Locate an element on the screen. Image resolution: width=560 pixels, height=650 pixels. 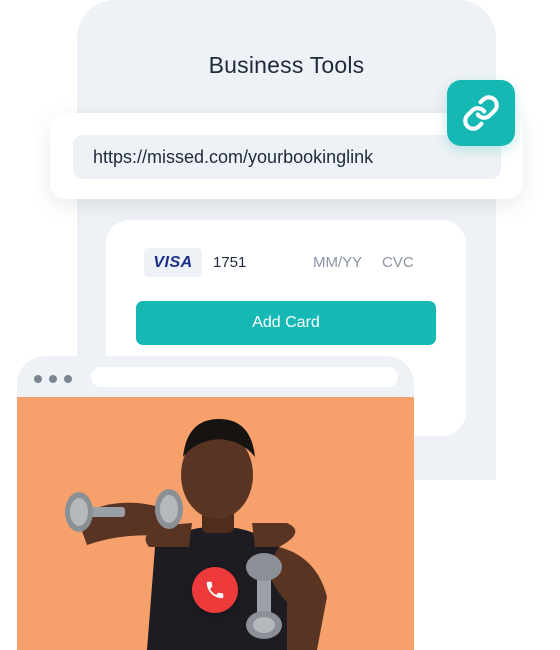
copy-link-button is located at coordinates (481, 113).